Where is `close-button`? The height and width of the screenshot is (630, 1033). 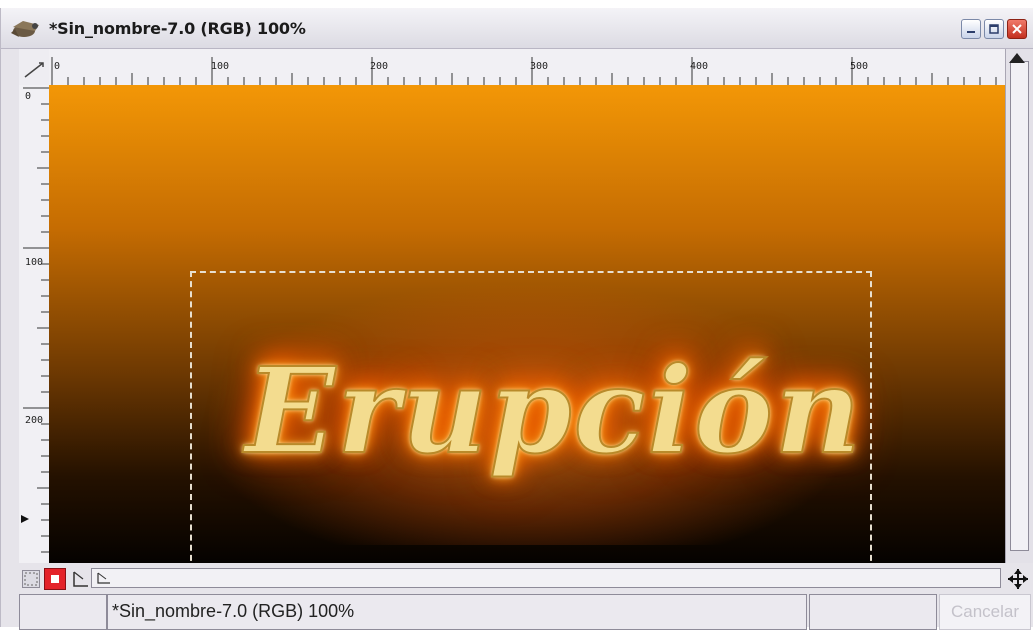
close-button is located at coordinates (1017, 29).